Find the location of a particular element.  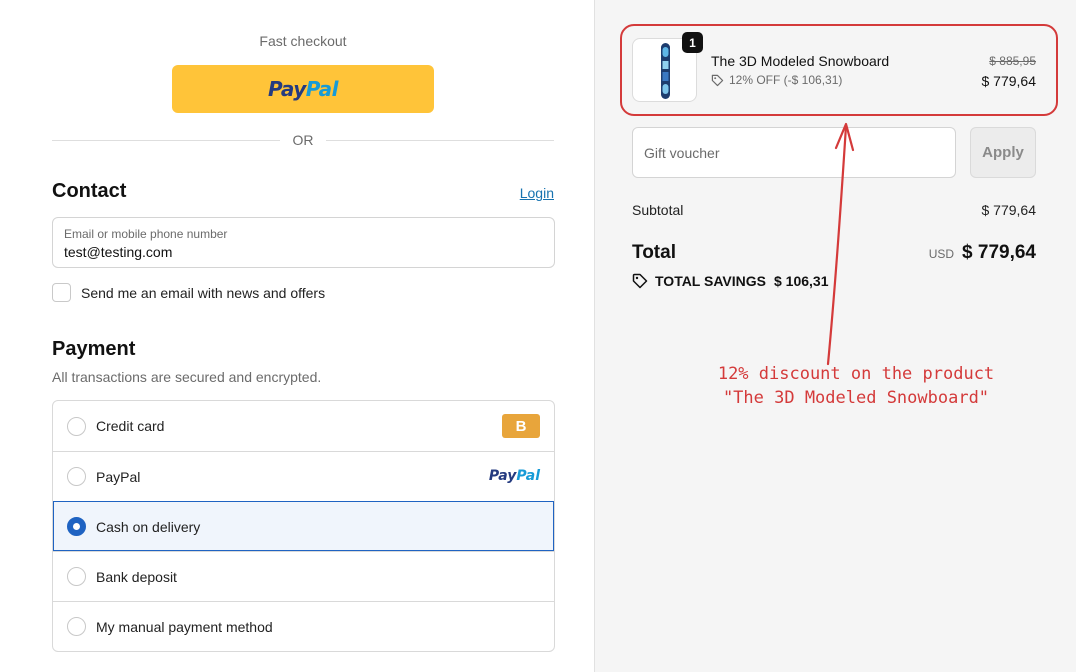

paypal-express-button: PayPal is located at coordinates (303, 89).